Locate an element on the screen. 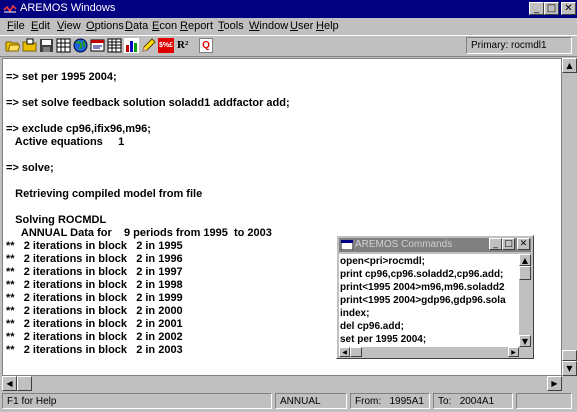  menu-options: Options is located at coordinates (105, 26).